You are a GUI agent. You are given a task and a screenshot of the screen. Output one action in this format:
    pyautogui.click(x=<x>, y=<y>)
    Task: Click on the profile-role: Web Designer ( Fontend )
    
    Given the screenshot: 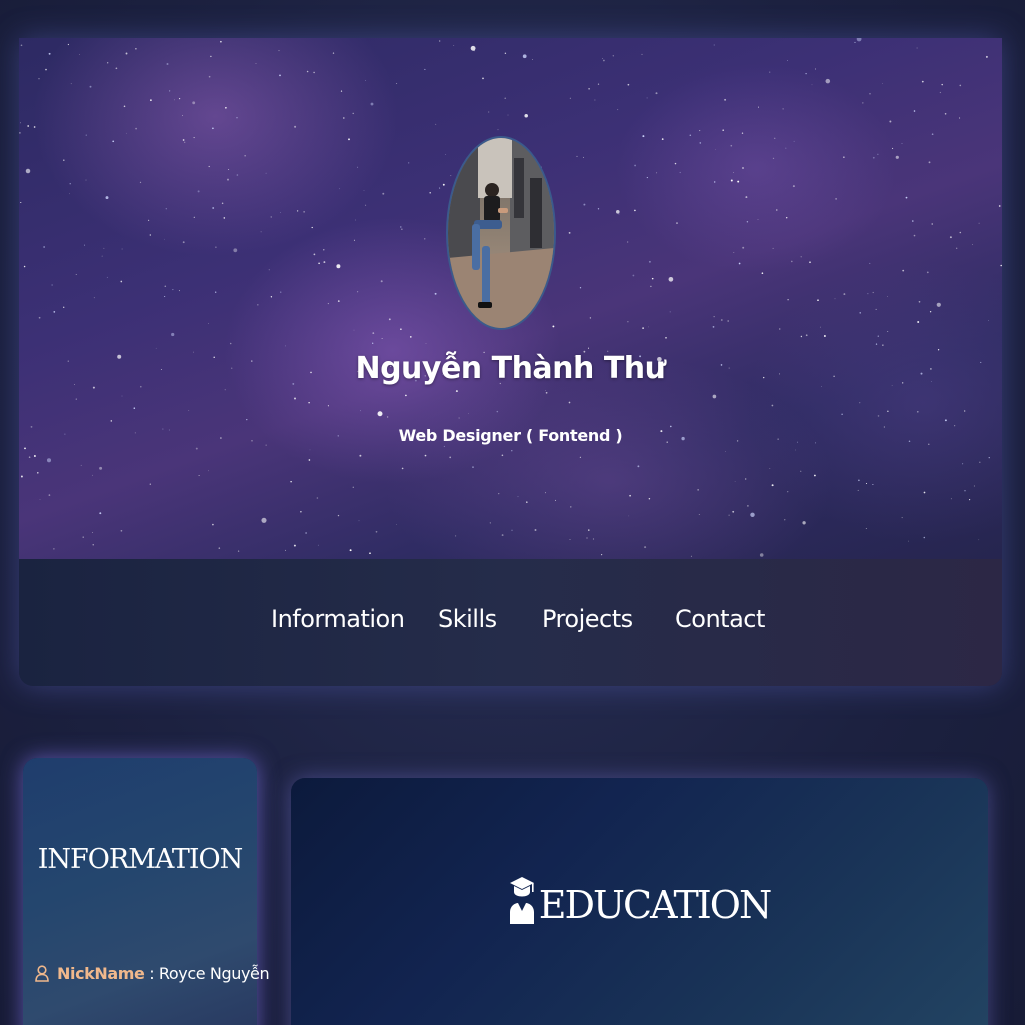 What is the action you would take?
    pyautogui.click(x=510, y=435)
    